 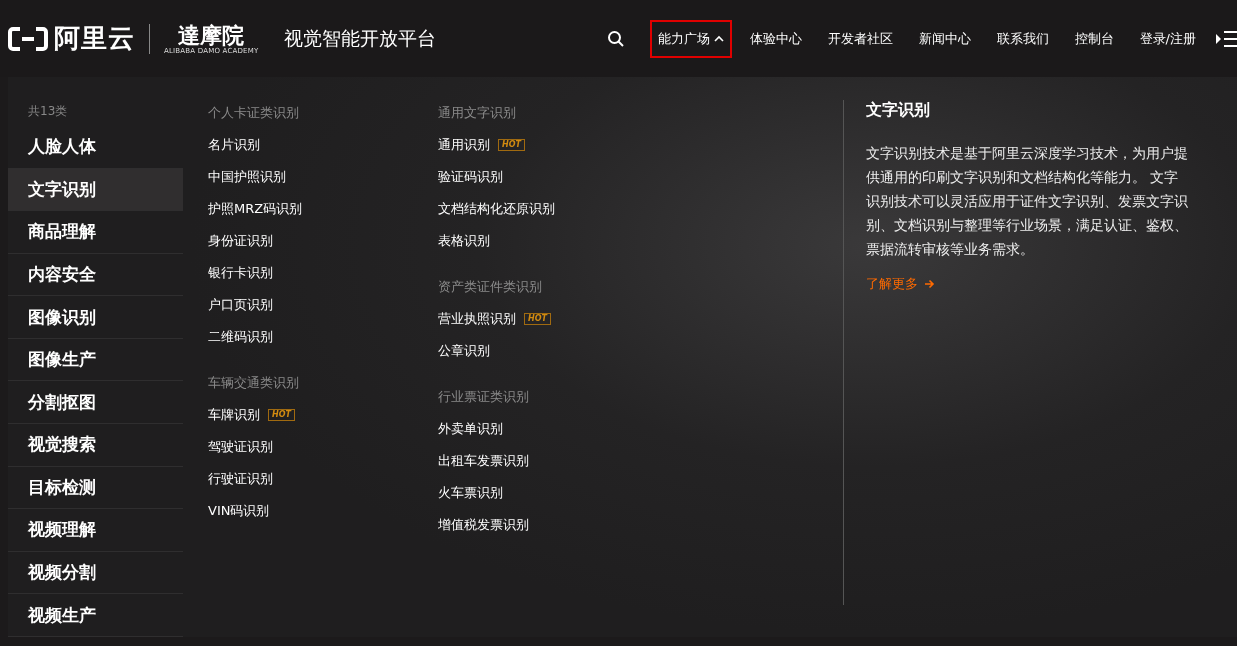 What do you see at coordinates (1027, 201) in the screenshot?
I see `detail-description: 文字识别技术是基于阿里云深度学习技术，为用户提供通用的印刷文字识别和文档结构化等能力。 文字识别技术可以灵活应用于证件文字识别、发票文字识别、文档识别与整理等行业场景，满足认证、鉴权、票据流转审核等业务需求。` at bounding box center [1027, 201].